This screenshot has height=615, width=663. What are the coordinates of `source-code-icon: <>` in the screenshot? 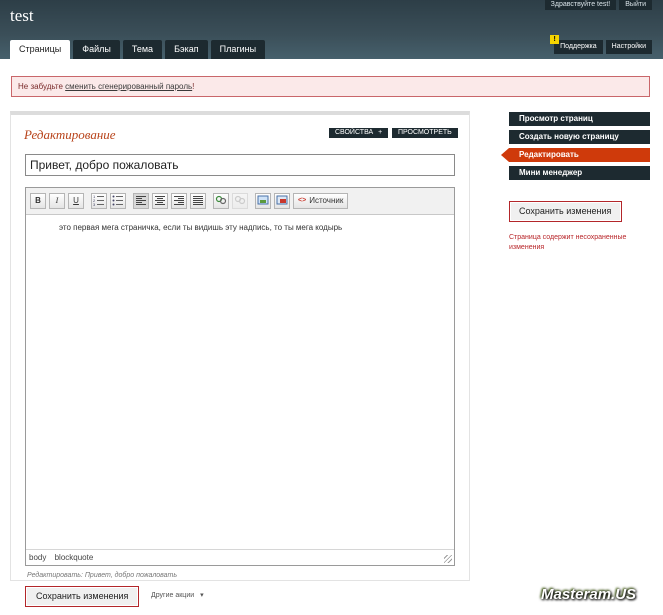 It's located at (302, 200).